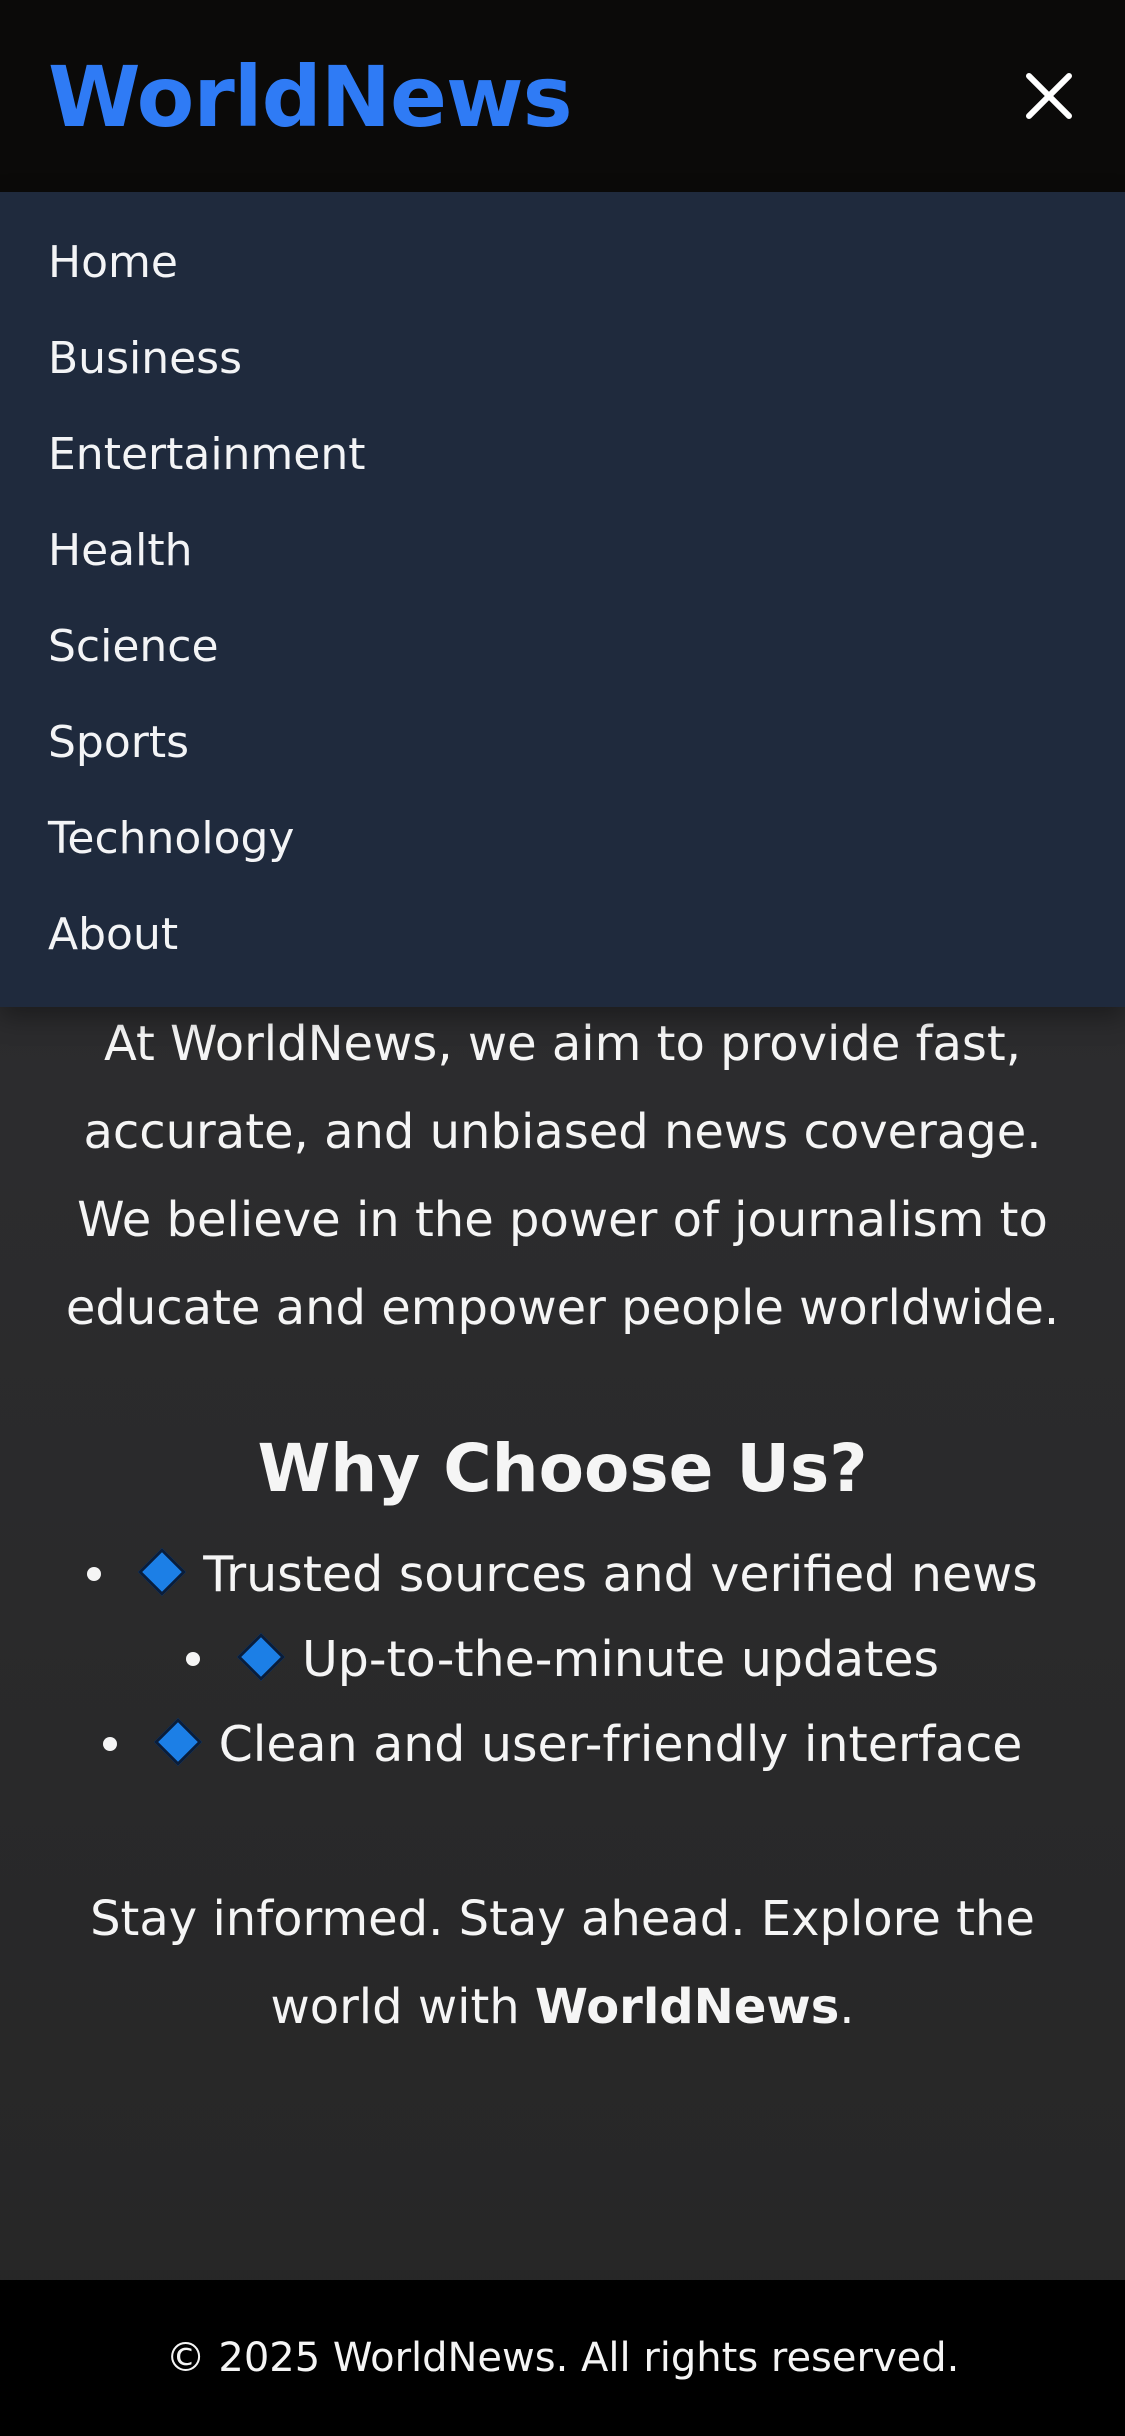 The height and width of the screenshot is (2436, 1125). What do you see at coordinates (620, 1574) in the screenshot?
I see `feature-text: Trusted sources and verified news` at bounding box center [620, 1574].